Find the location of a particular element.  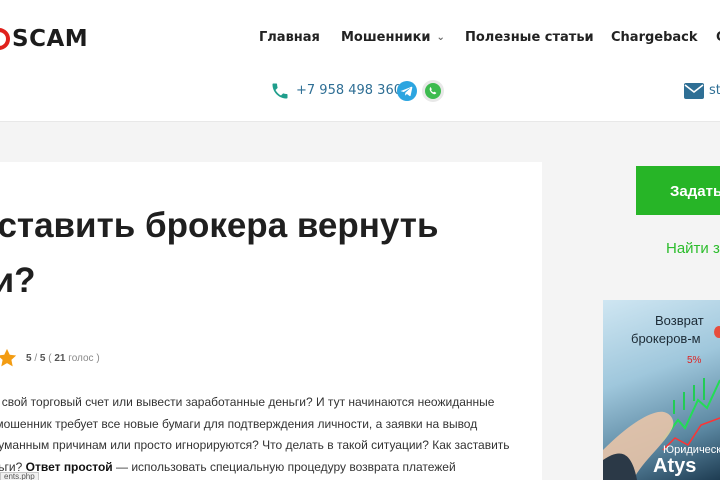

paragraph-emphasis: Ответ простой is located at coordinates (69, 466).